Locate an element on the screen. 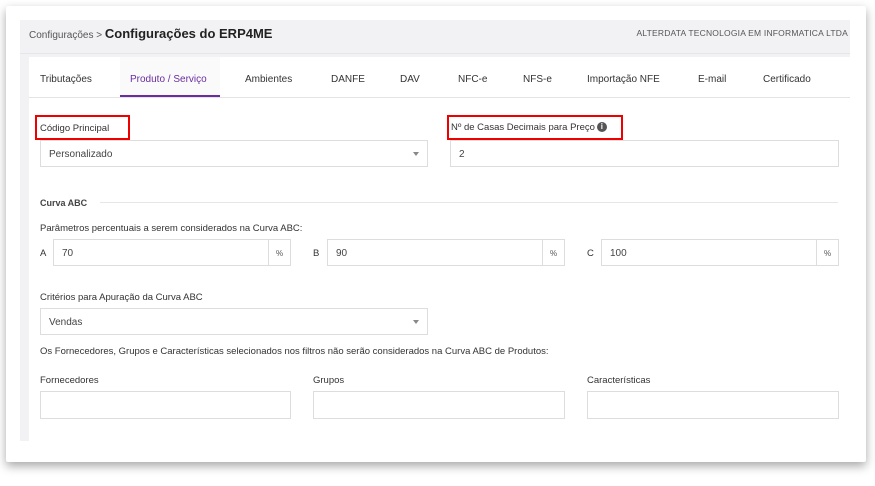  caracteristicas-label: Características is located at coordinates (619, 380).